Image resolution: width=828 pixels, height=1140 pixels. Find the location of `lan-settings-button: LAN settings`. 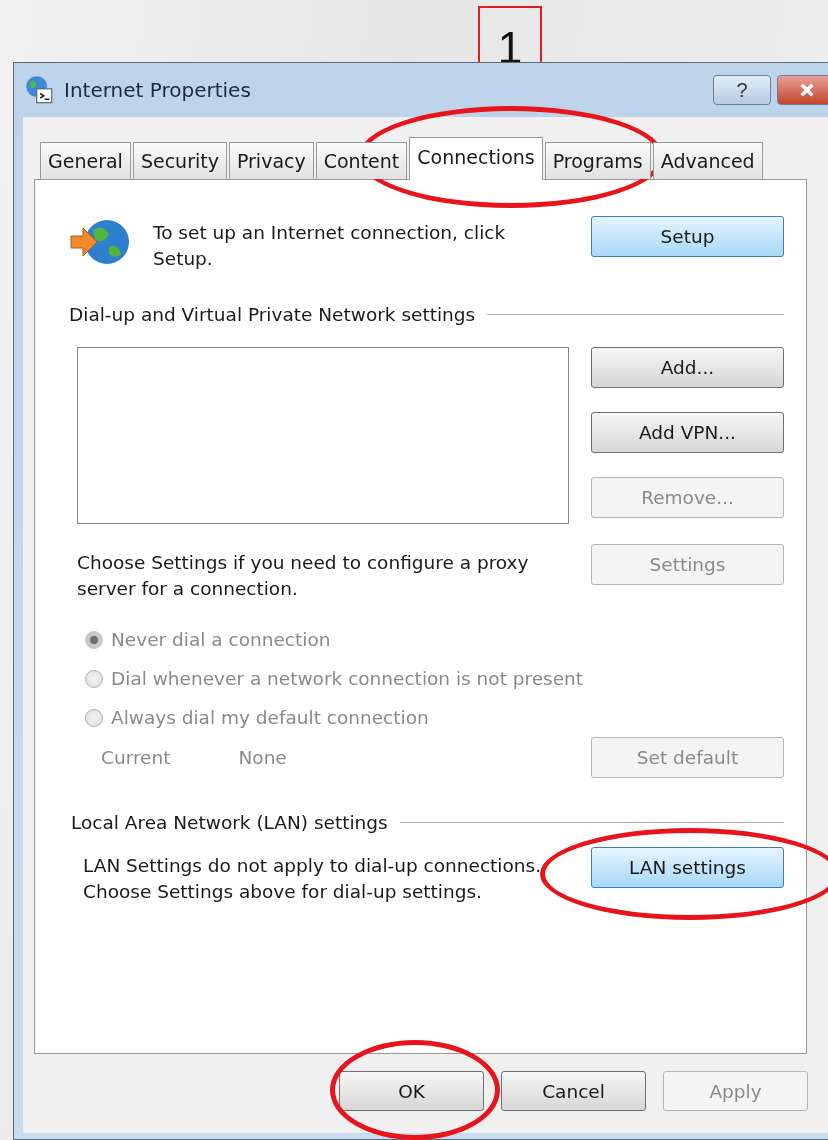

lan-settings-button: LAN settings is located at coordinates (687, 867).